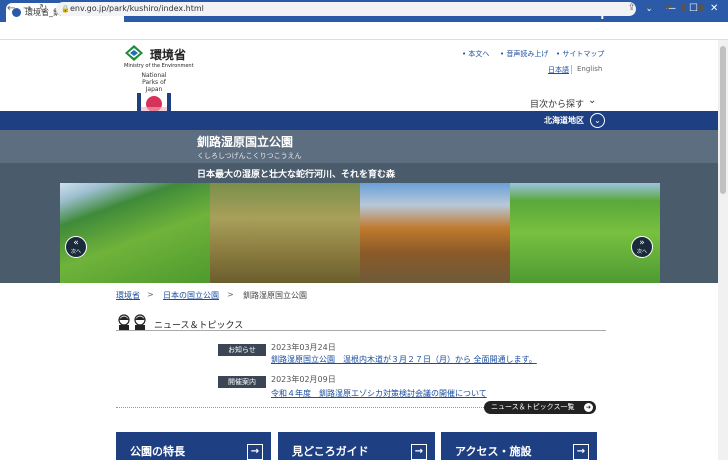  I want to click on news-people-icon, so click(132, 322).